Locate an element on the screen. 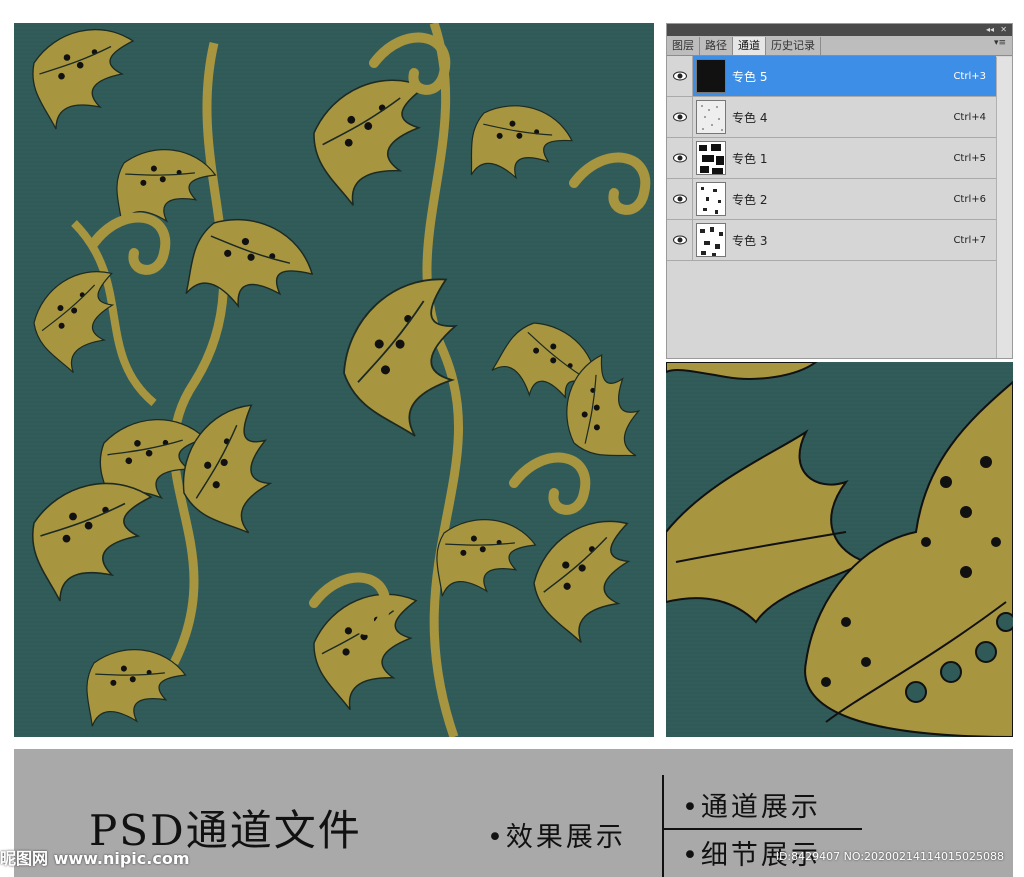  channel-shortcut: Ctrl+6 is located at coordinates (969, 199).